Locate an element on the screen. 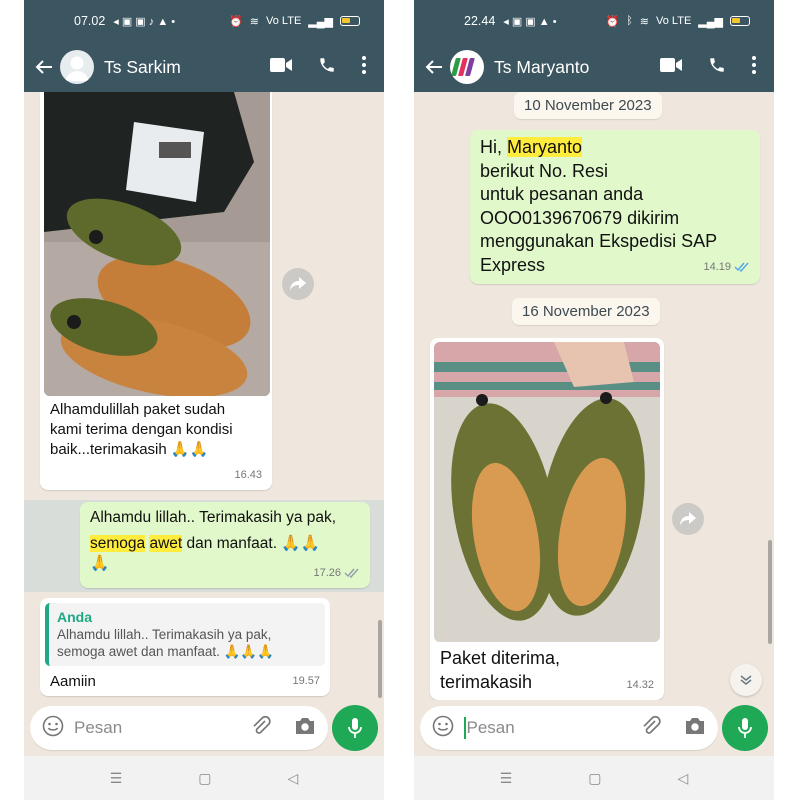 This screenshot has width=800, height=800. notification-icons: ◂ ▣ ▣ ▲ • is located at coordinates (530, 21).